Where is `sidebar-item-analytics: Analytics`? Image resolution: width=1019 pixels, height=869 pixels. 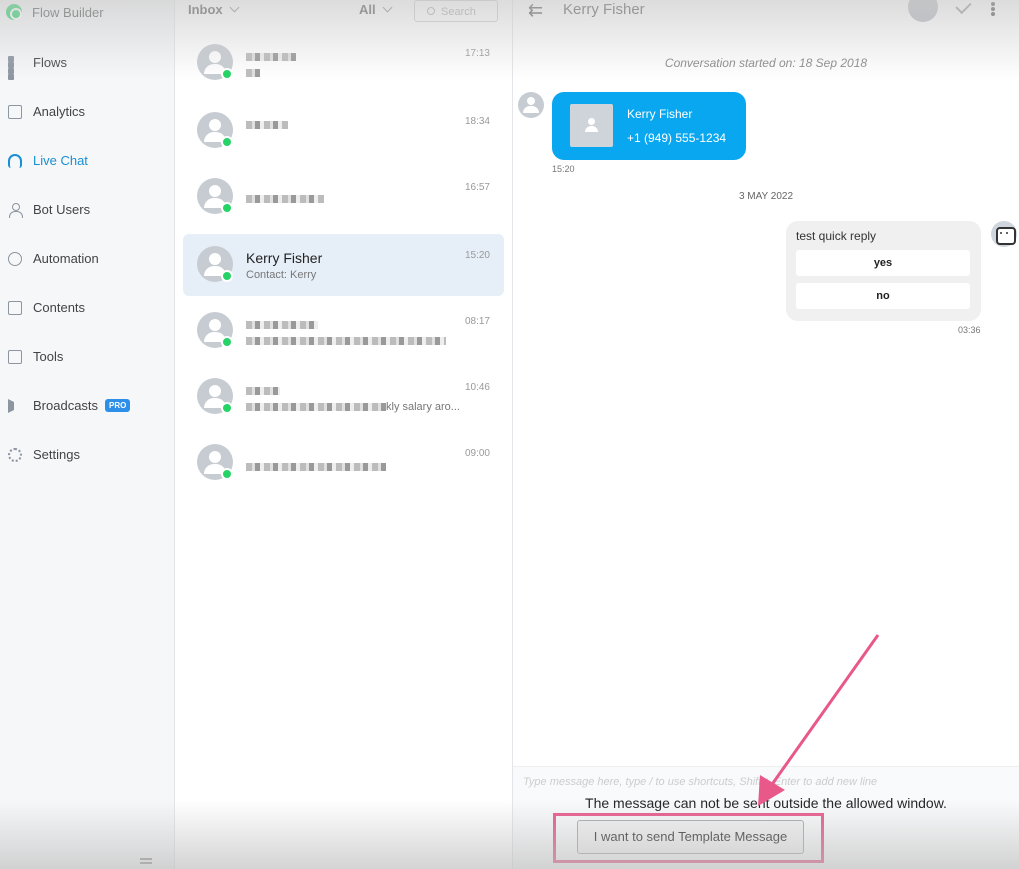 sidebar-item-analytics: Analytics is located at coordinates (46, 111).